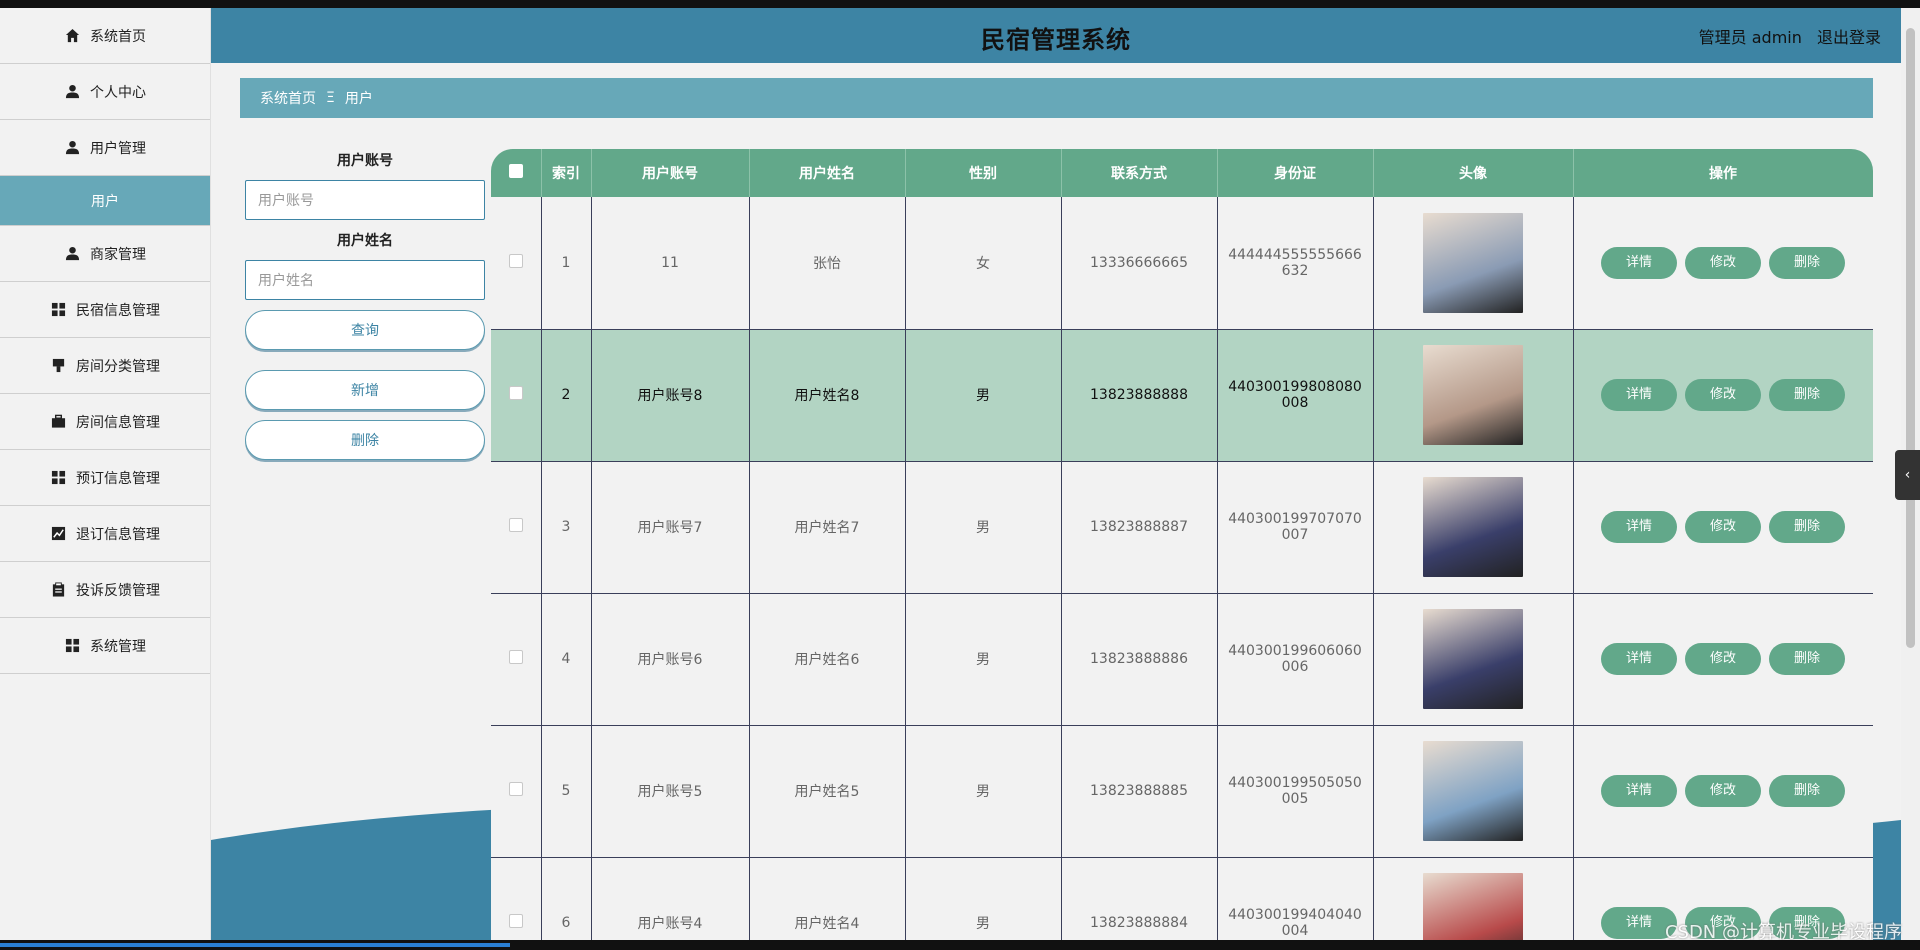 This screenshot has width=1920, height=950. Describe the element at coordinates (1910, 338) in the screenshot. I see `scrollbar-thumb` at that location.